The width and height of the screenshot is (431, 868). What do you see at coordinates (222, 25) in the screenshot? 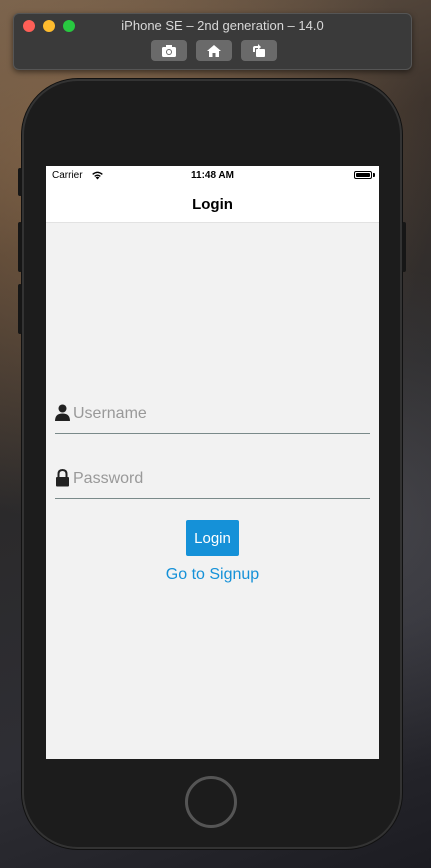
I see `simulator-title: iPhone SE – 2nd generation – 14.0` at bounding box center [222, 25].